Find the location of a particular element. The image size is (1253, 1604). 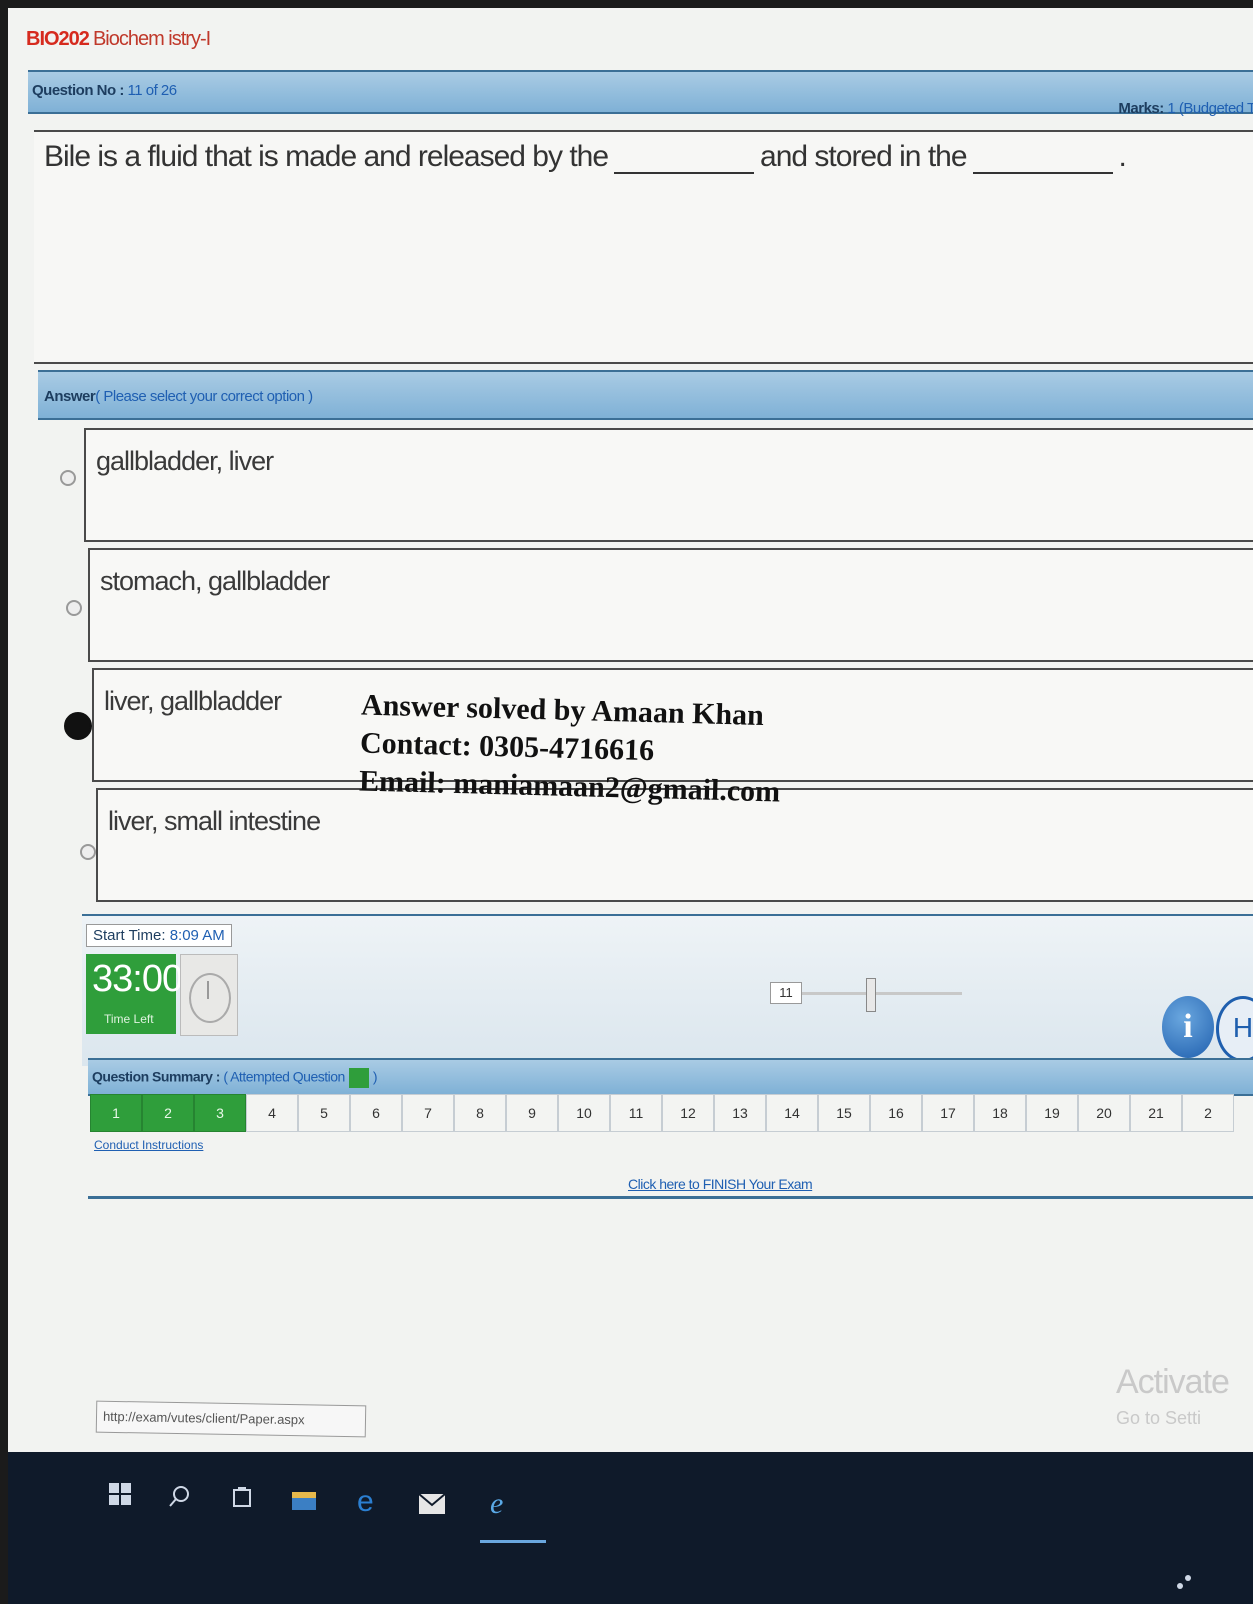

summary-label: Question Summary : ( Attempted Question) is located at coordinates (235, 1078).